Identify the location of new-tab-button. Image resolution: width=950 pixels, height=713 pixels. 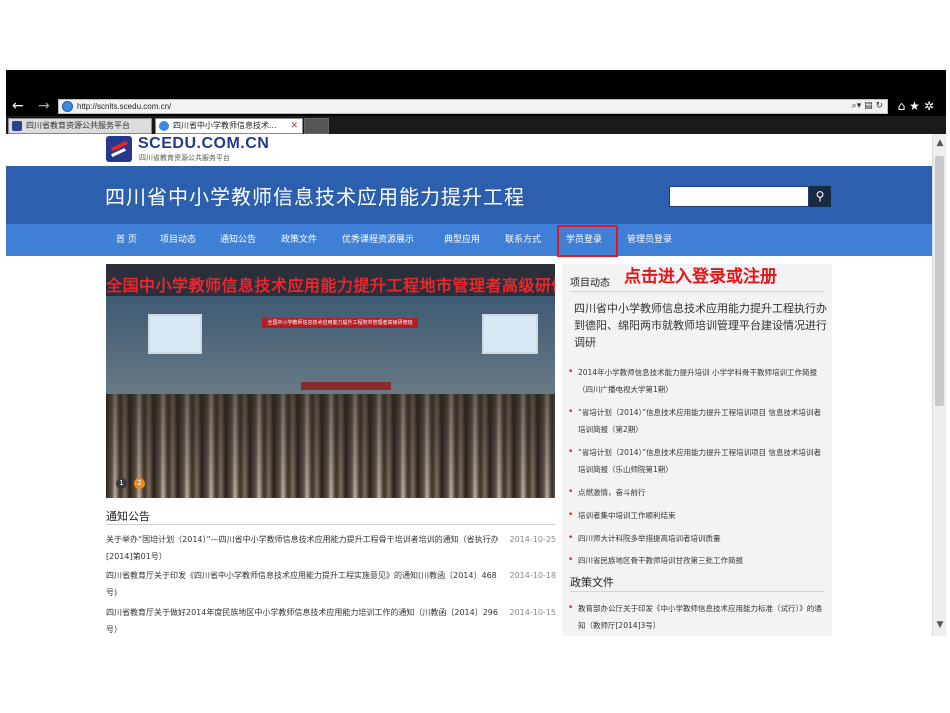
(316, 126).